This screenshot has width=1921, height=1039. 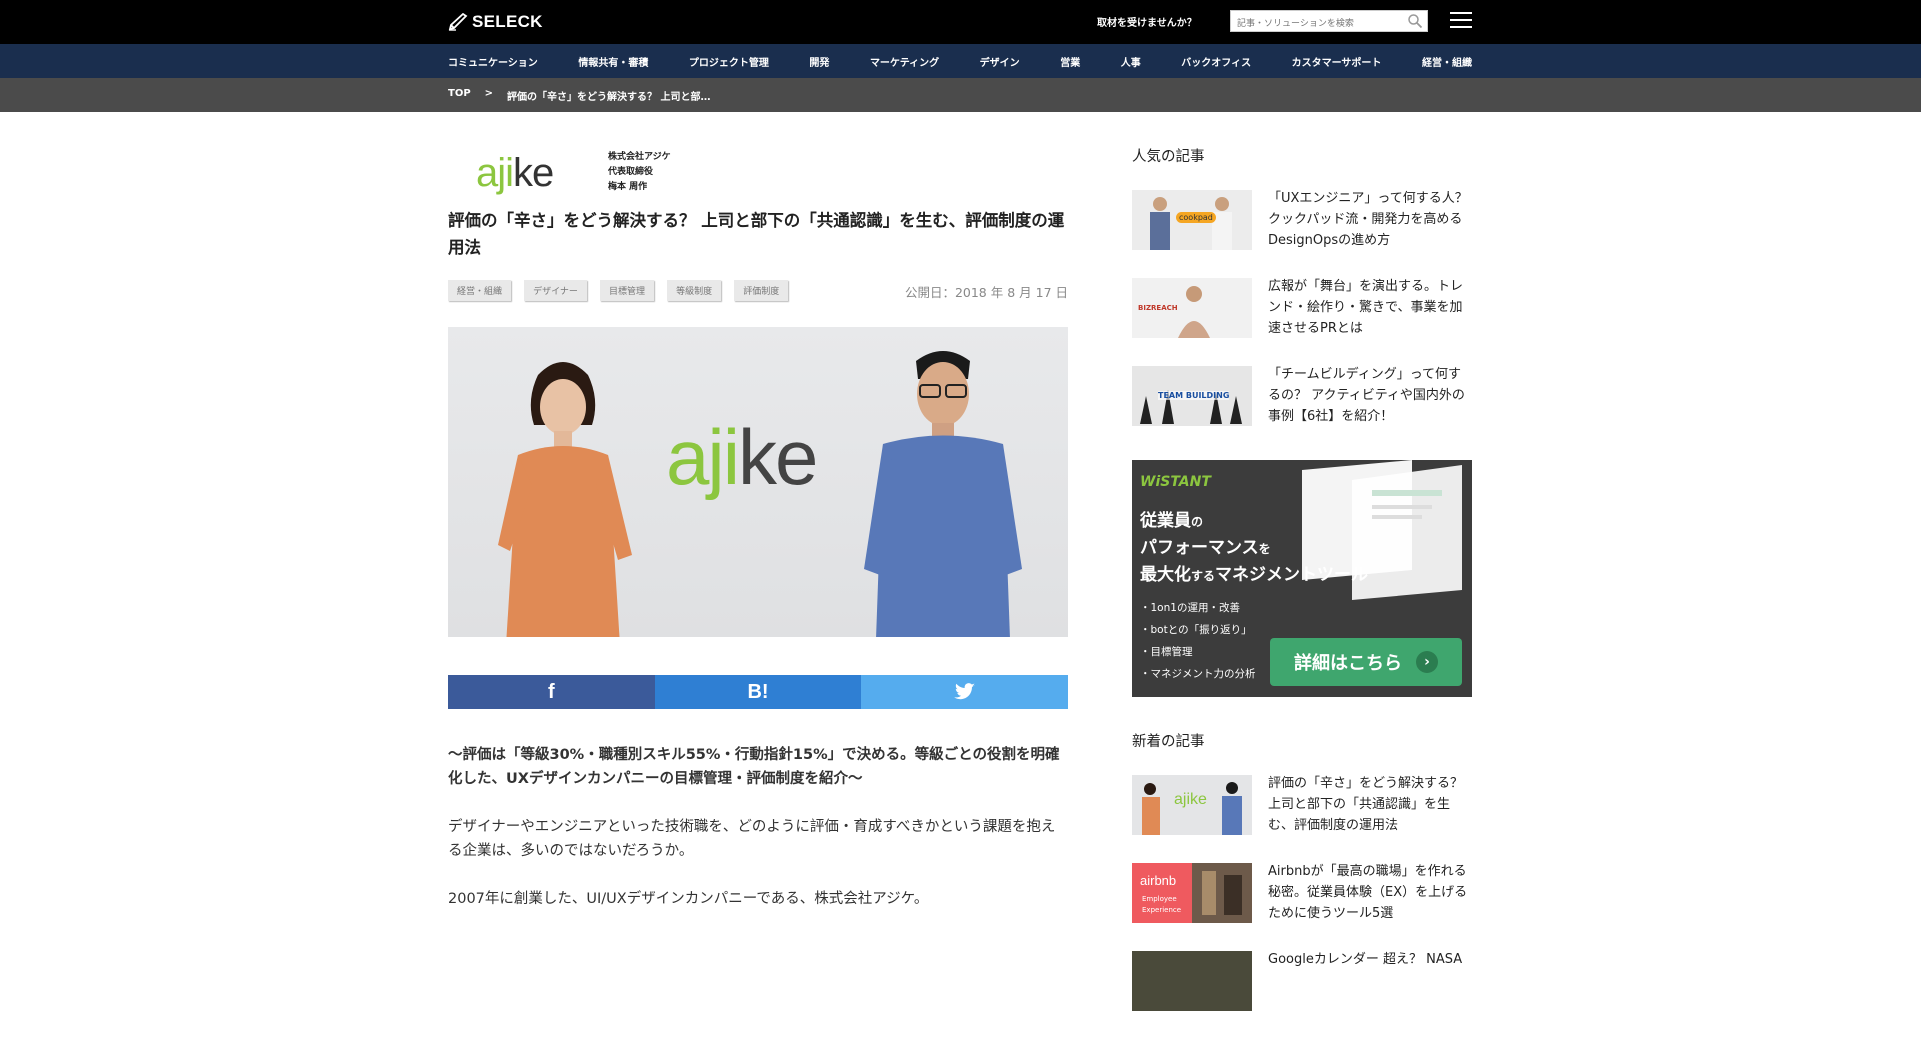 What do you see at coordinates (1302, 981) in the screenshot?
I see `list-item: Googleカレンダー 超え？ NASA` at bounding box center [1302, 981].